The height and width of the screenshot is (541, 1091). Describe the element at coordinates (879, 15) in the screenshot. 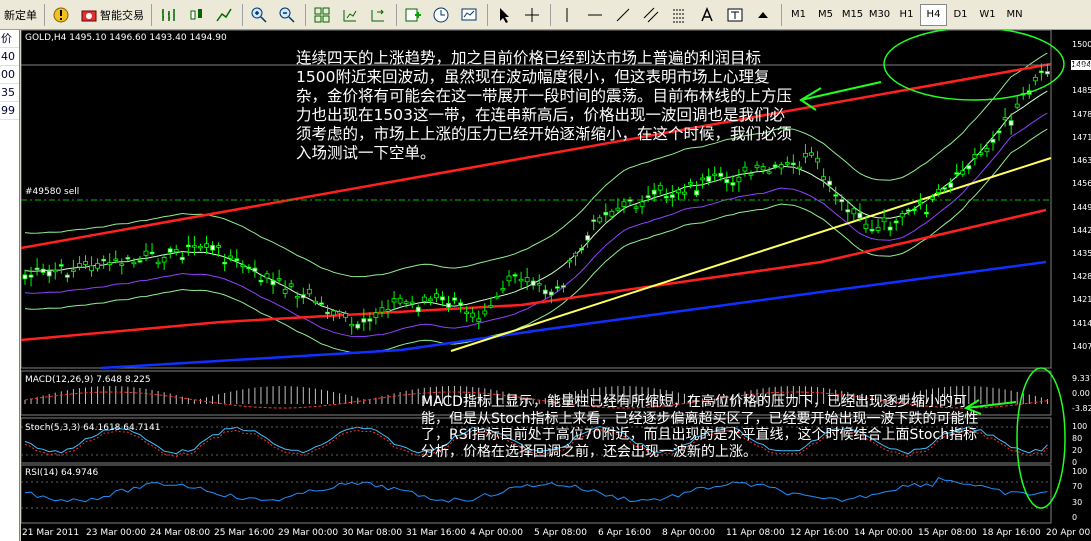

I see `timeframe-m30: M30` at that location.